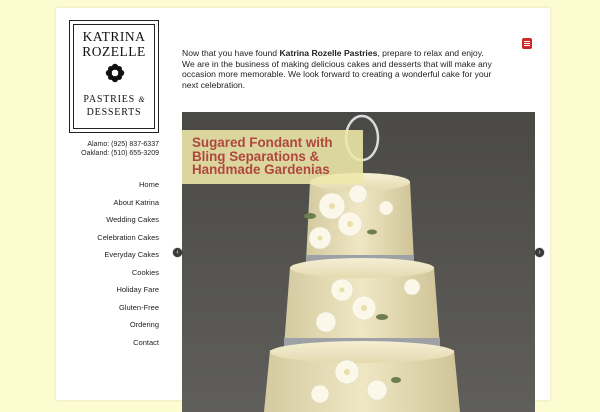 Image resolution: width=600 pixels, height=412 pixels. I want to click on nav-celebration-cakes: Celebration Cakes, so click(128, 238).